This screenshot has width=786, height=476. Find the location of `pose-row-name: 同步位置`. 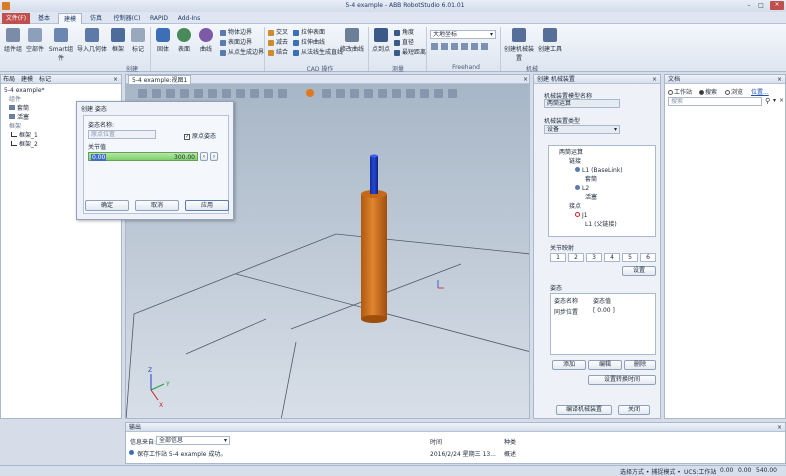

pose-row-name: 同步位置 is located at coordinates (566, 311).